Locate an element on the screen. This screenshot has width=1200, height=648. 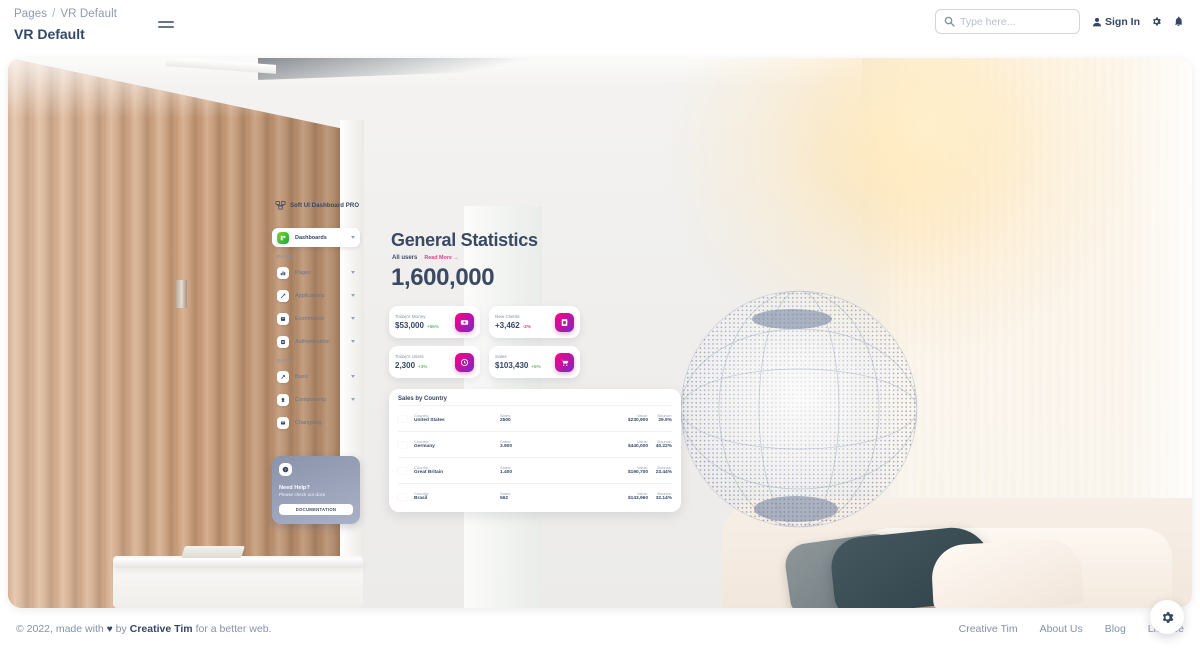
cell-value: $230,900 is located at coordinates (637, 421).